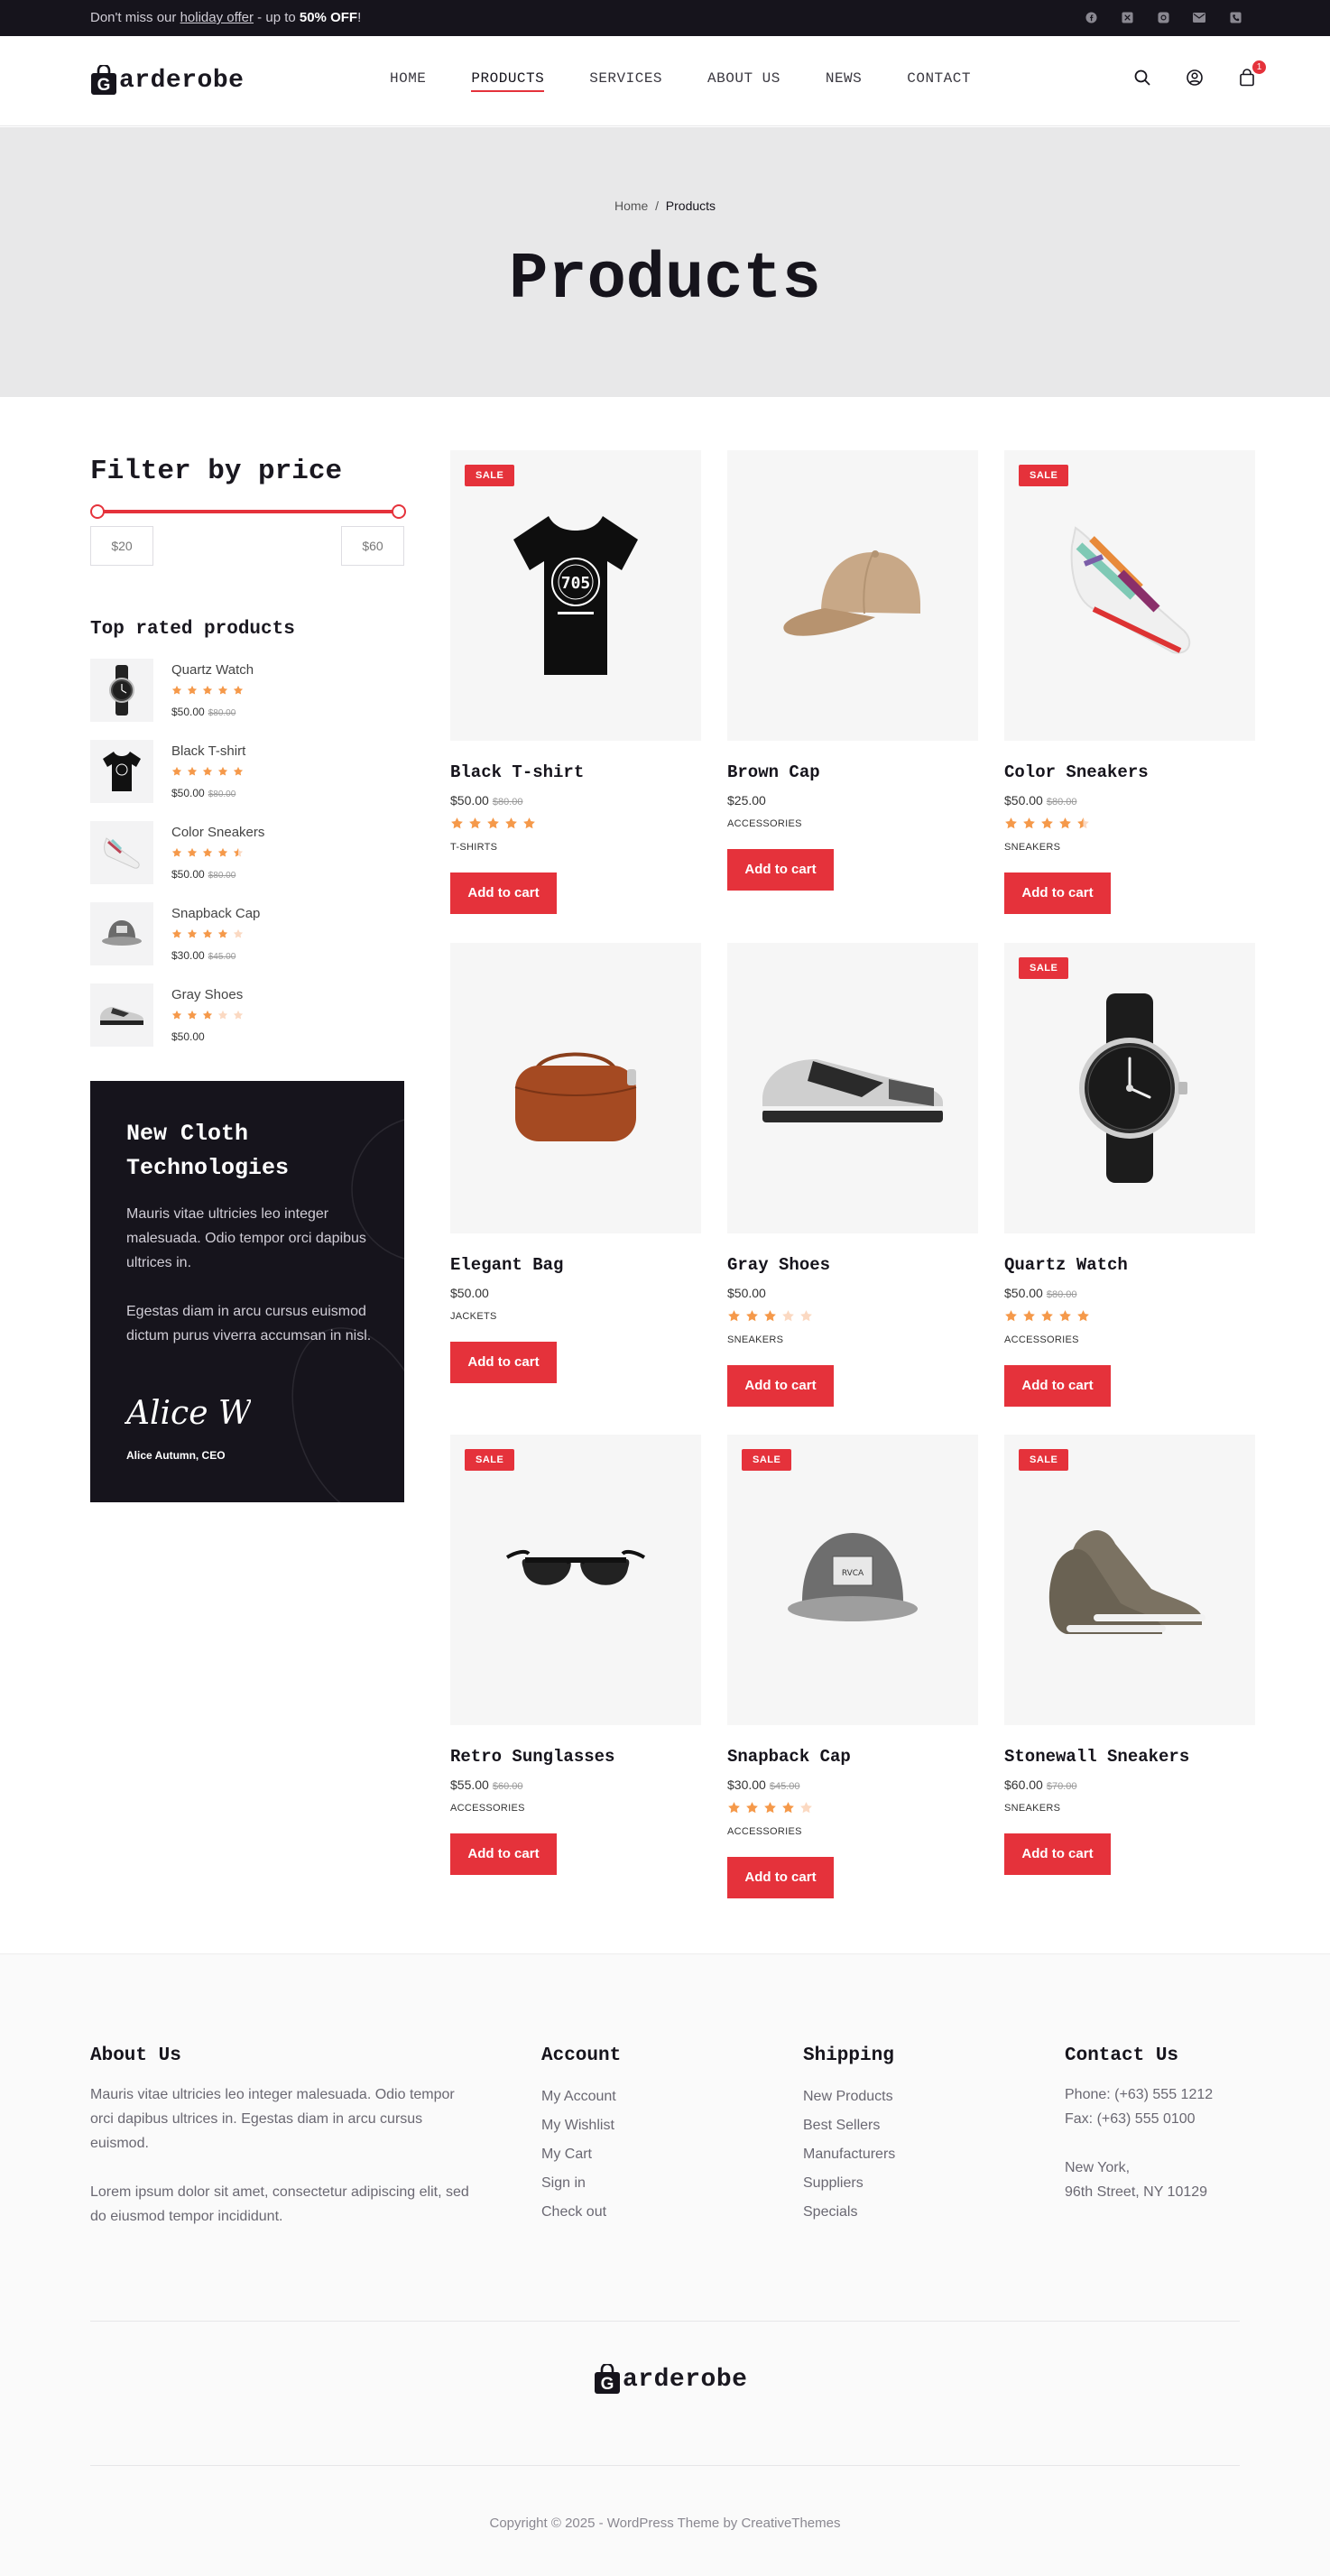 Image resolution: width=1330 pixels, height=2576 pixels. I want to click on nav-about-us: ABOUT US, so click(743, 81).